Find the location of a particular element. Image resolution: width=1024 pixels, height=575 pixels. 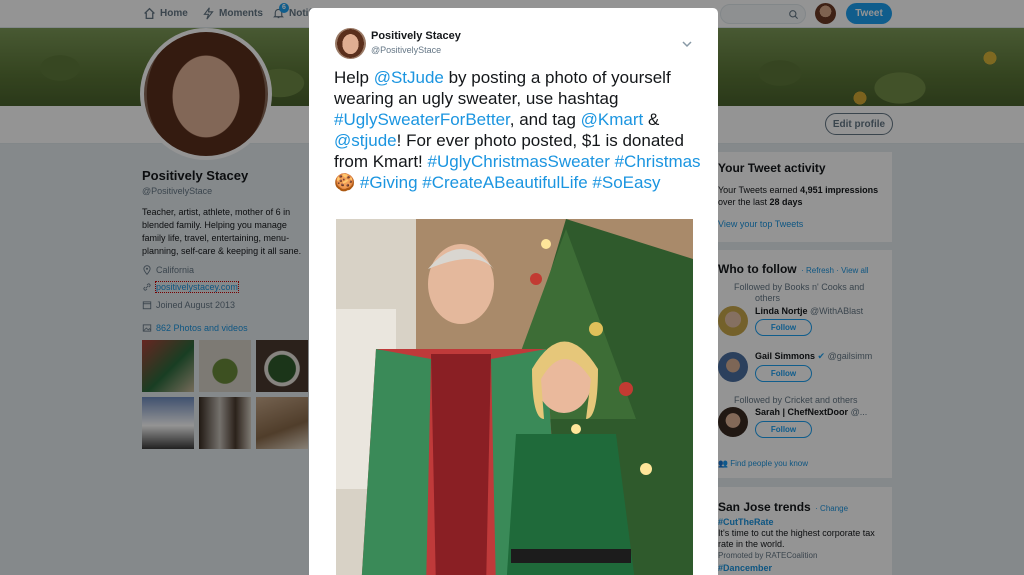

tweet-author-handle: @PositivelyStace is located at coordinates (406, 50).